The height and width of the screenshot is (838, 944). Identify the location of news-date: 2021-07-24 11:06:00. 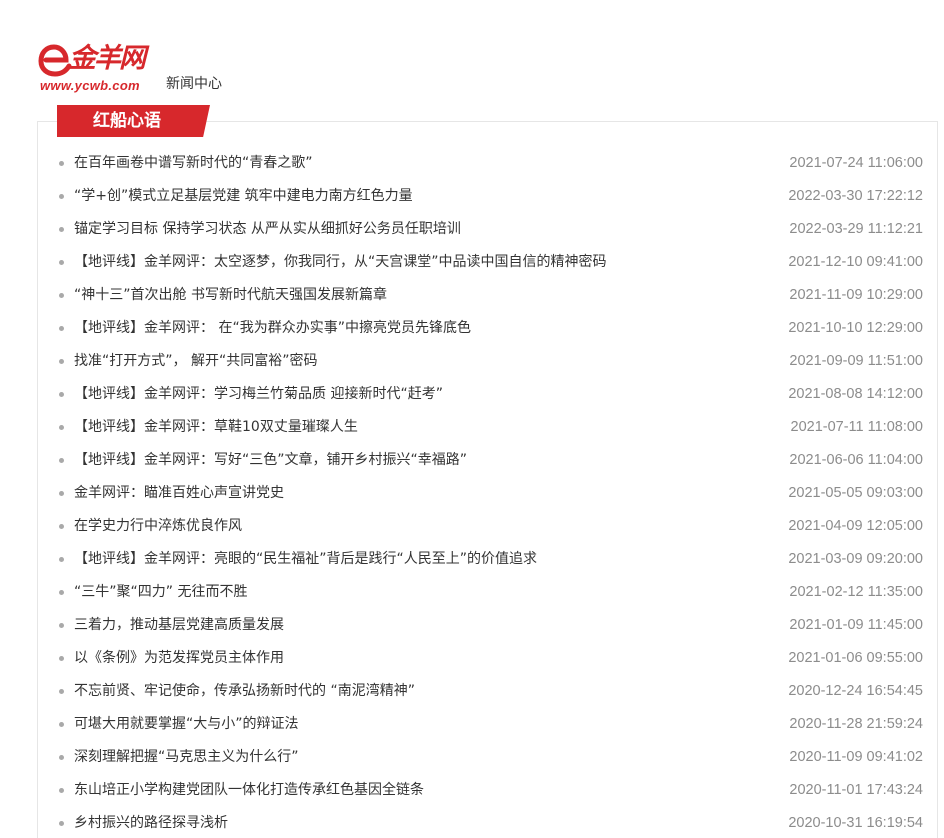
(856, 163).